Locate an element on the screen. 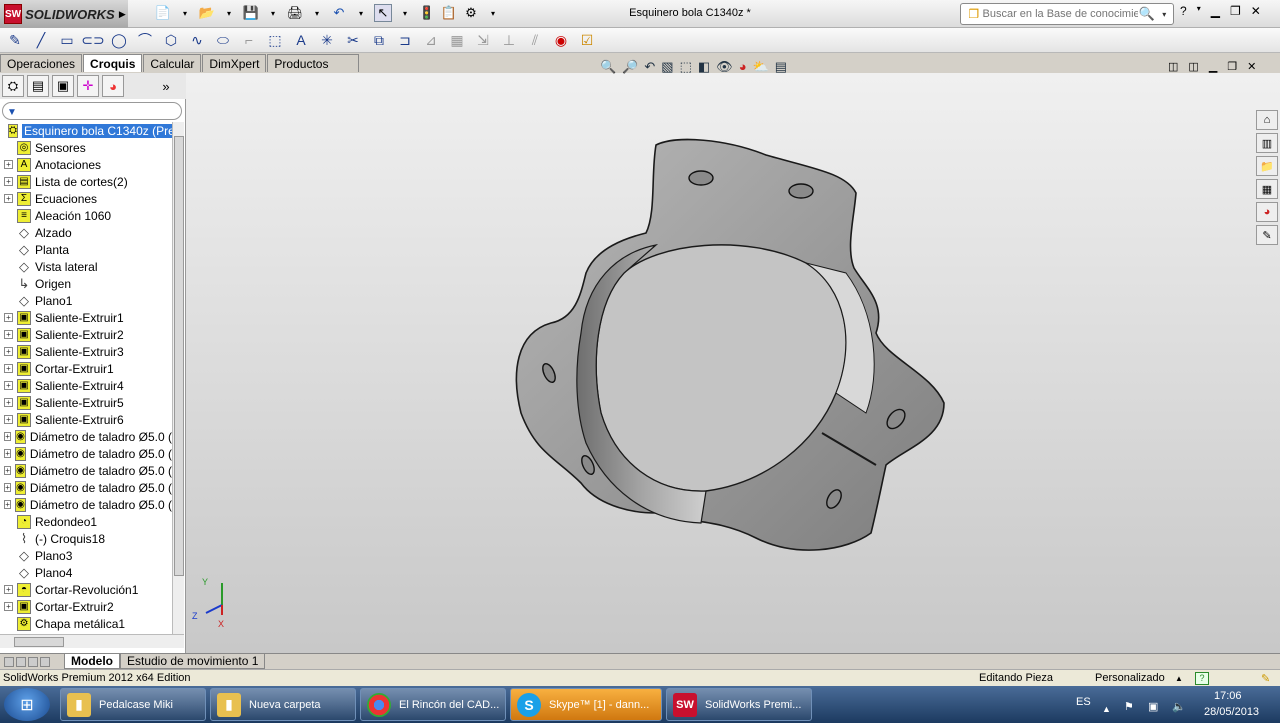 The image size is (1280, 723). help-status-icon: ? is located at coordinates (1202, 678).